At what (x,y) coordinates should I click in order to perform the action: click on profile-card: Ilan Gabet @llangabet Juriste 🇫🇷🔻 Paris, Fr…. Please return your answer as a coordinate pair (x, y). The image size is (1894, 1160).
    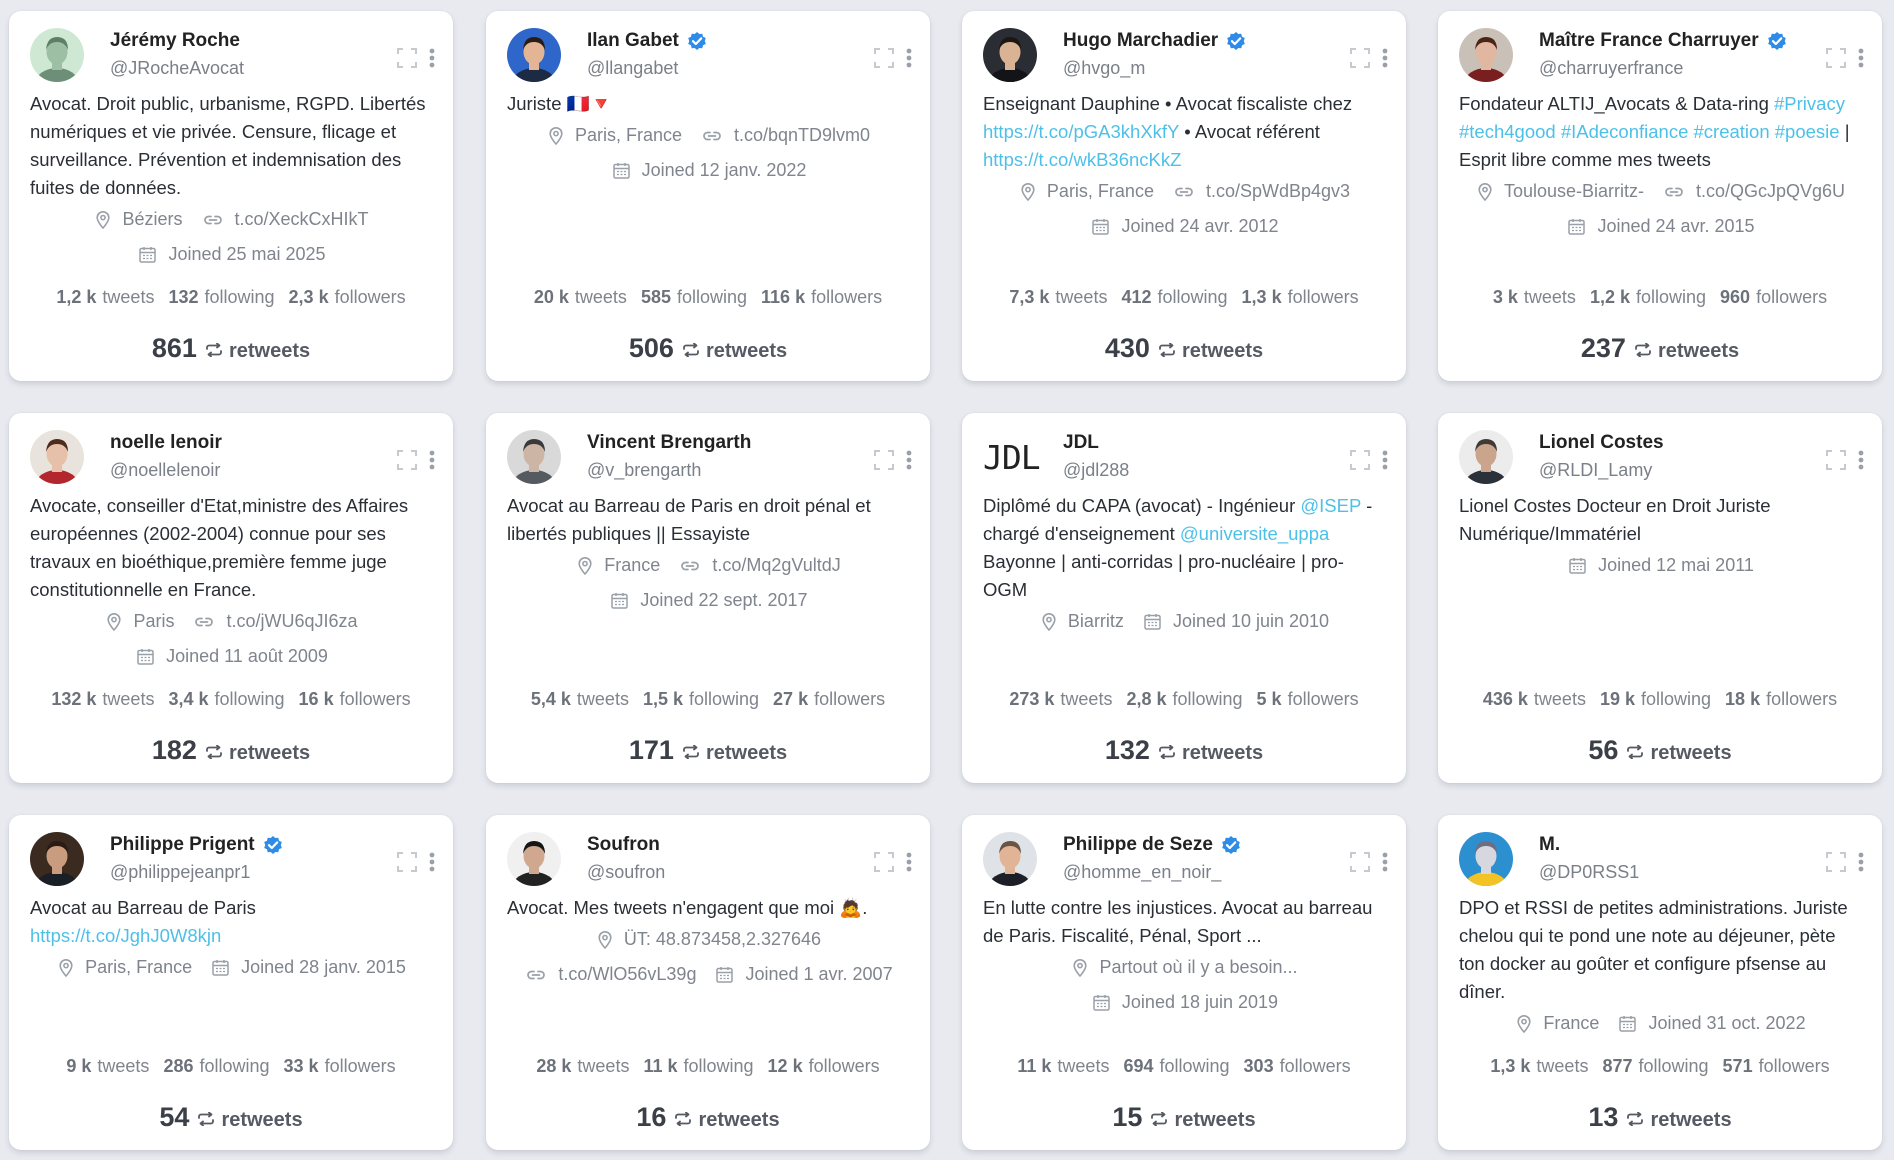
    Looking at the image, I should click on (708, 196).